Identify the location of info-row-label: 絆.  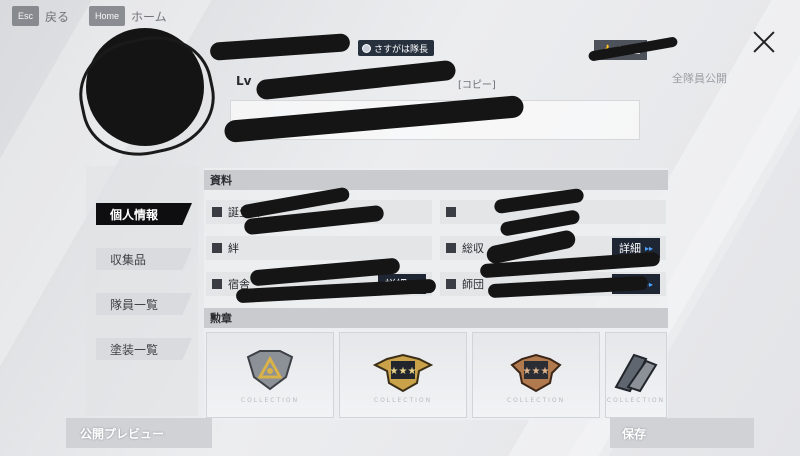
(233, 248).